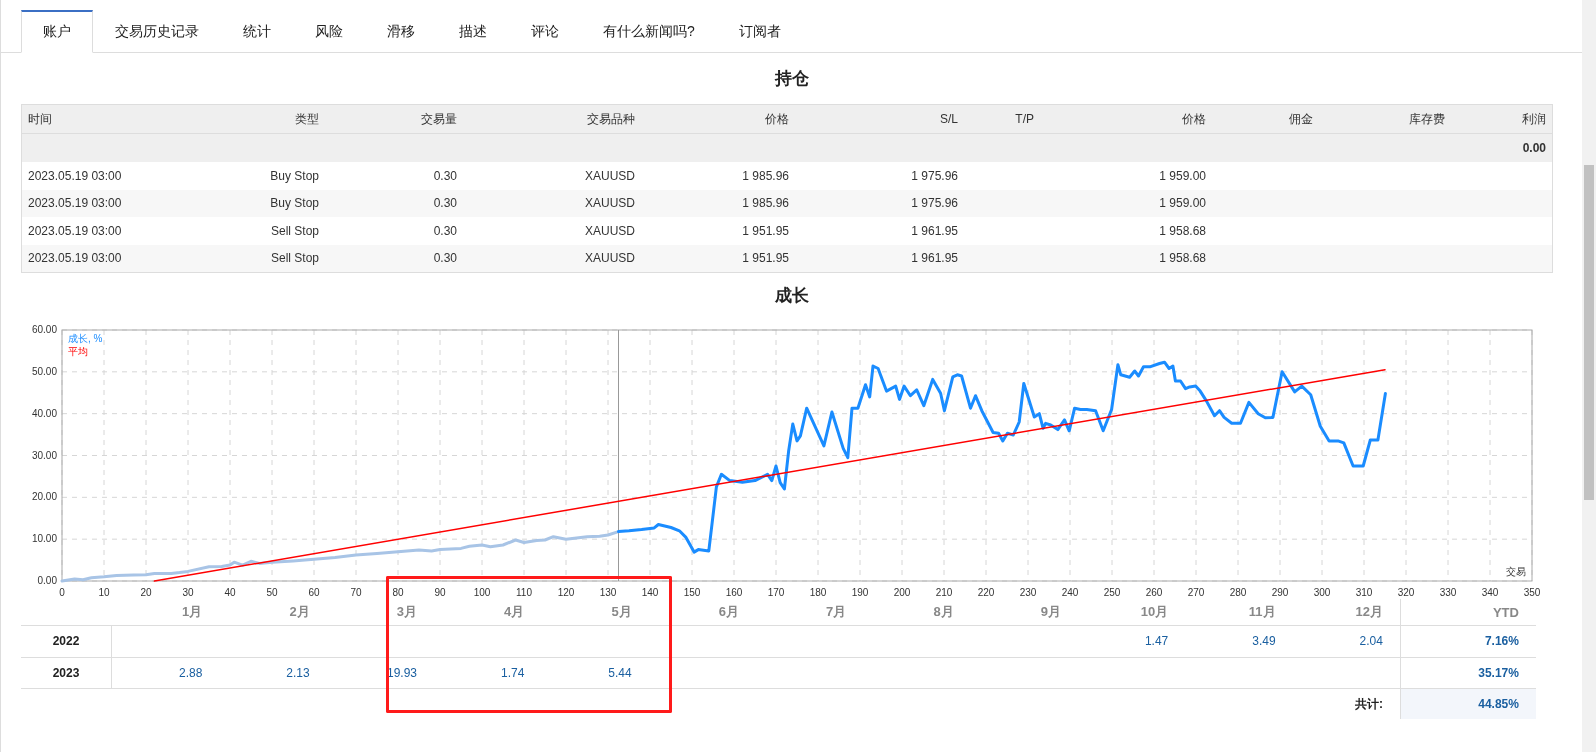 This screenshot has height=752, width=1596. I want to click on x-axis-label: 270, so click(1196, 592).